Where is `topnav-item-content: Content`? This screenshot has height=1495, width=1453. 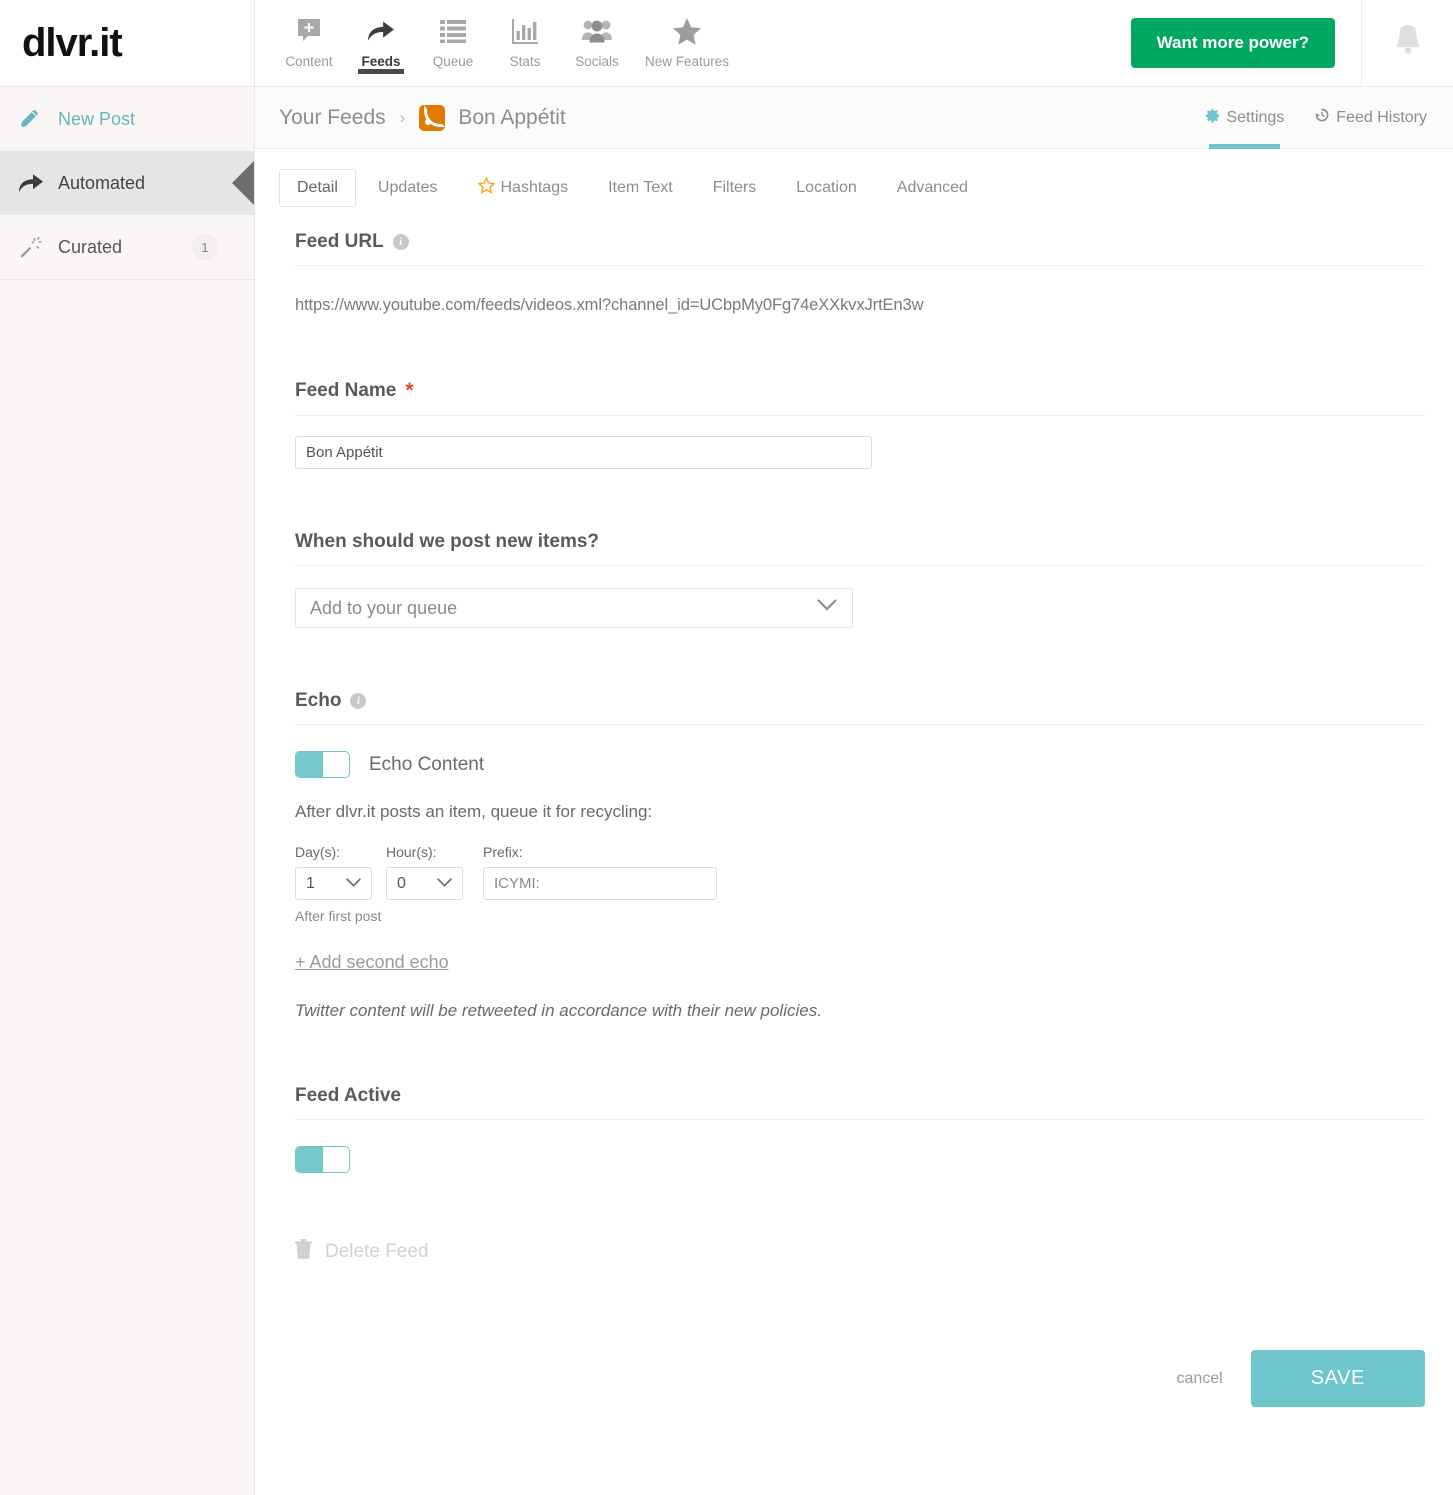 topnav-item-content: Content is located at coordinates (309, 43).